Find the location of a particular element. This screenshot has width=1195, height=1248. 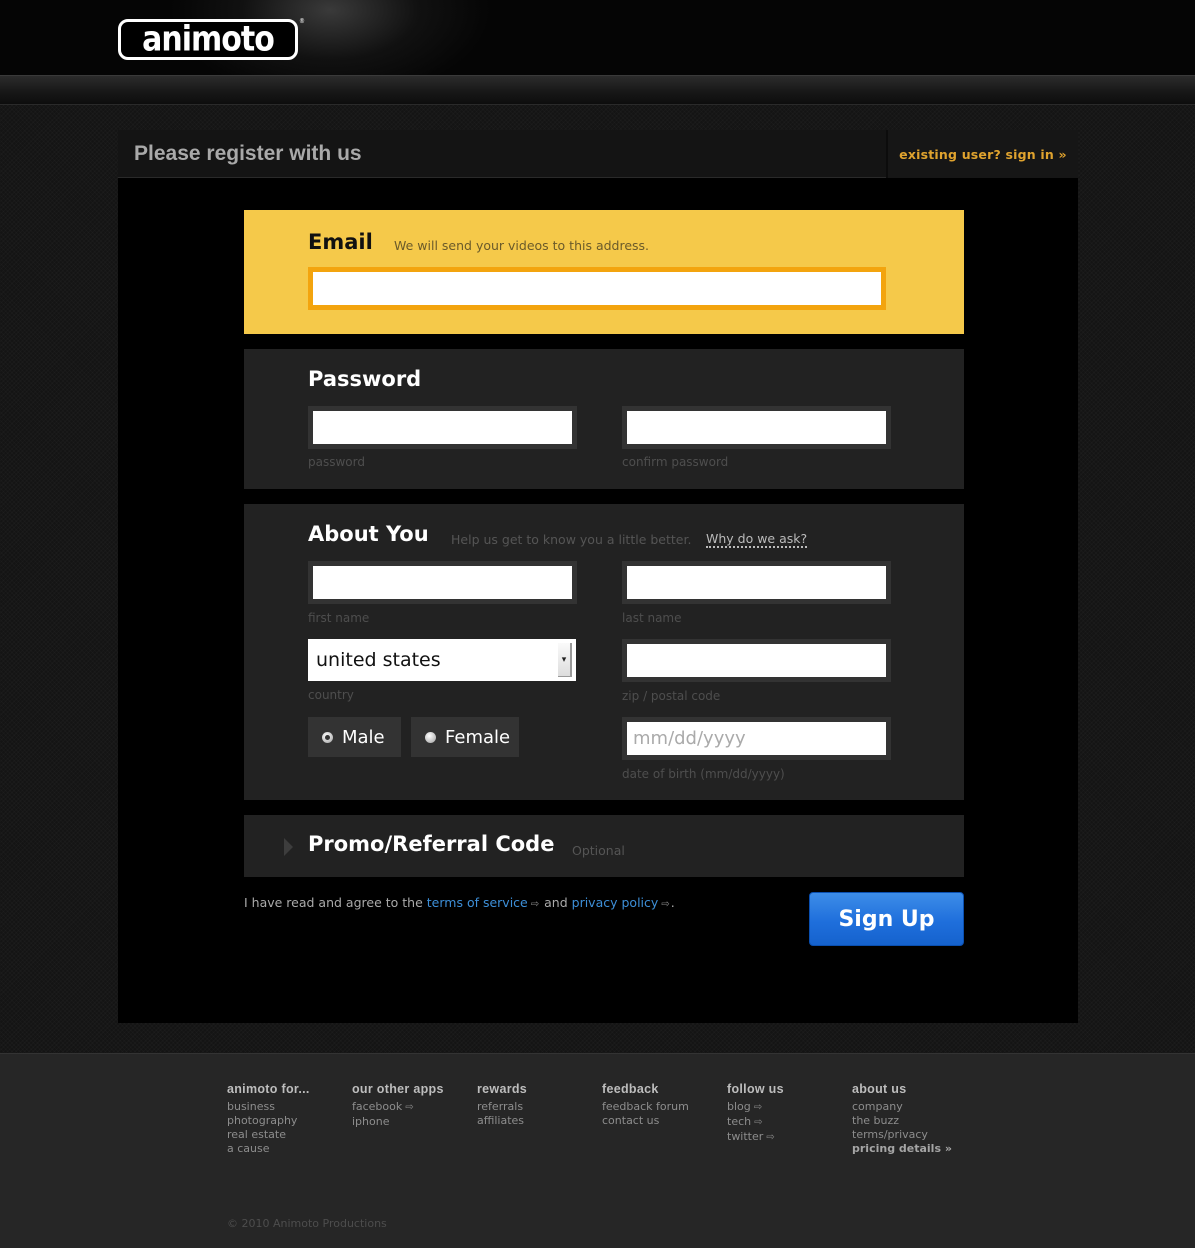

about-hint: Help us get to know you a little better. is located at coordinates (571, 539).